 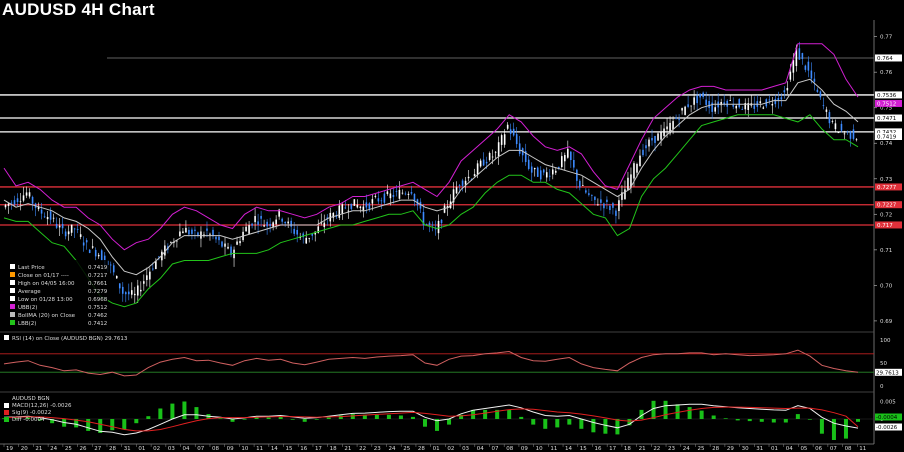 What do you see at coordinates (848, 449) in the screenshot?
I see `x-tick-label: 08` at bounding box center [848, 449].